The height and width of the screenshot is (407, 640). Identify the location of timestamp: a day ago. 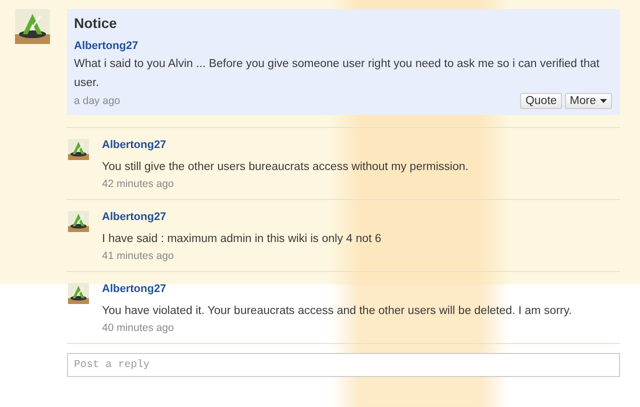
(97, 101).